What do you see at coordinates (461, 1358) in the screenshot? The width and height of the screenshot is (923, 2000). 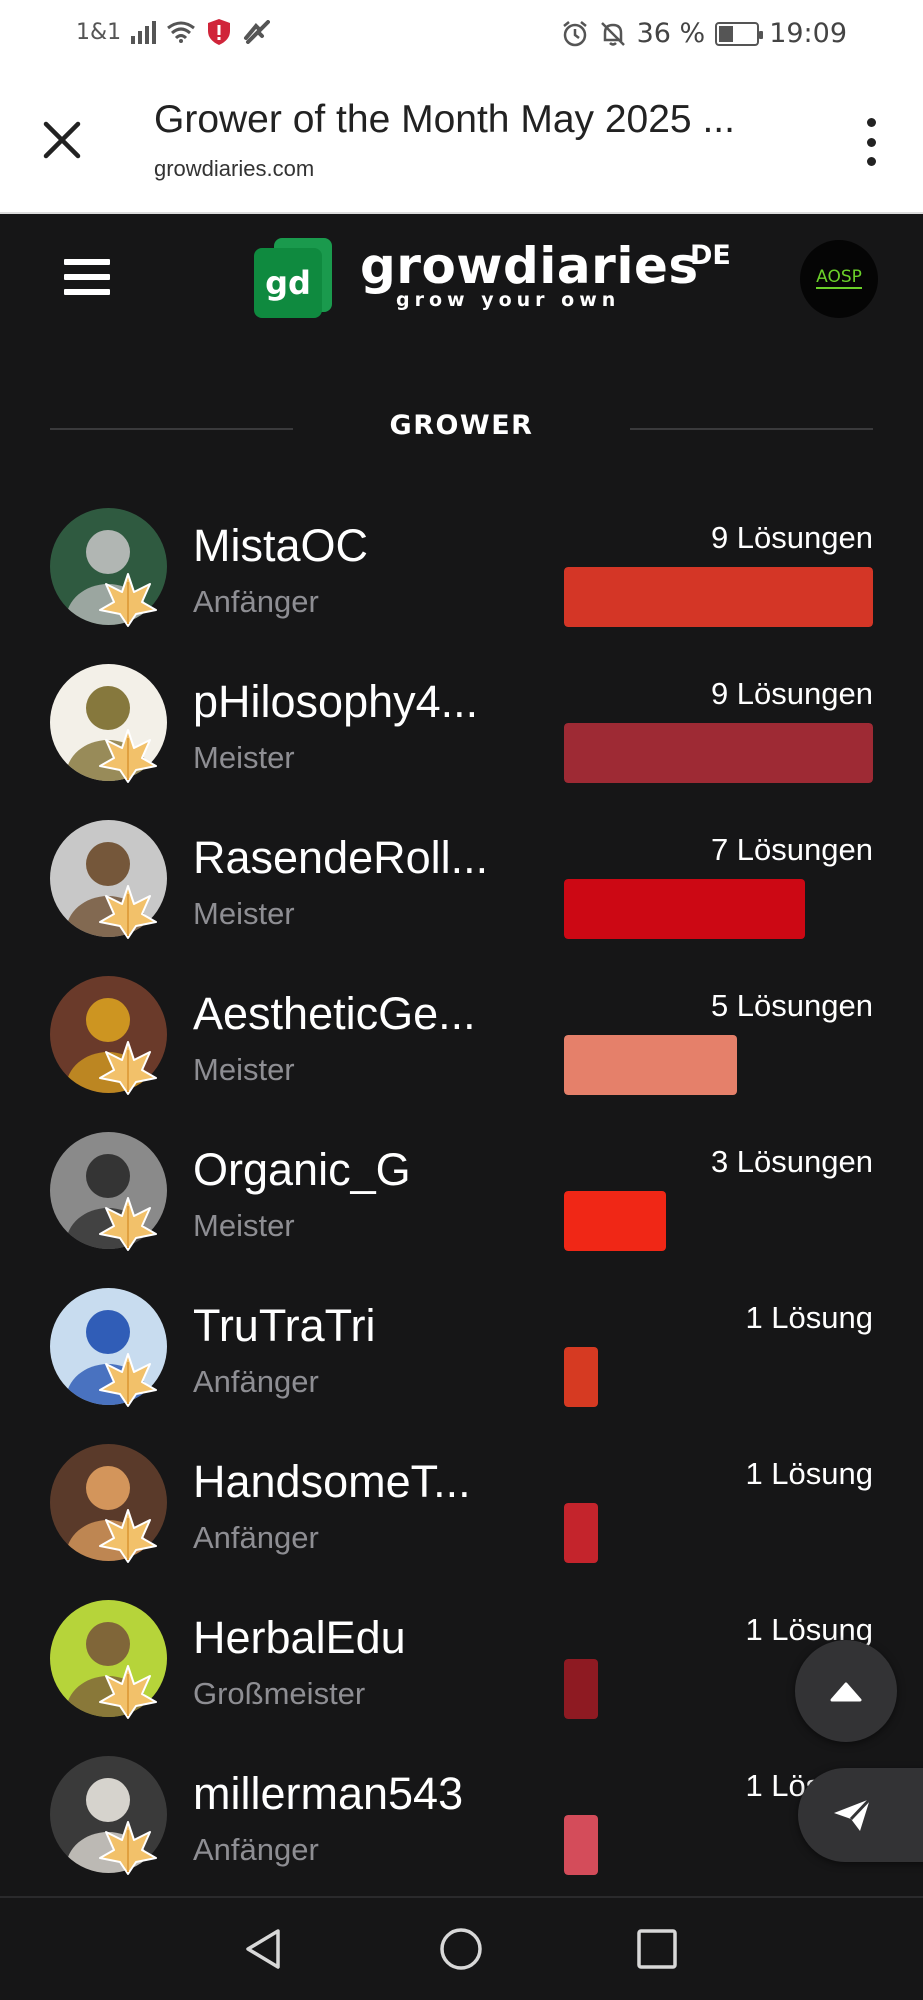 I see `grower-row: TruTraTri Anfänger 1 Lösung` at bounding box center [461, 1358].